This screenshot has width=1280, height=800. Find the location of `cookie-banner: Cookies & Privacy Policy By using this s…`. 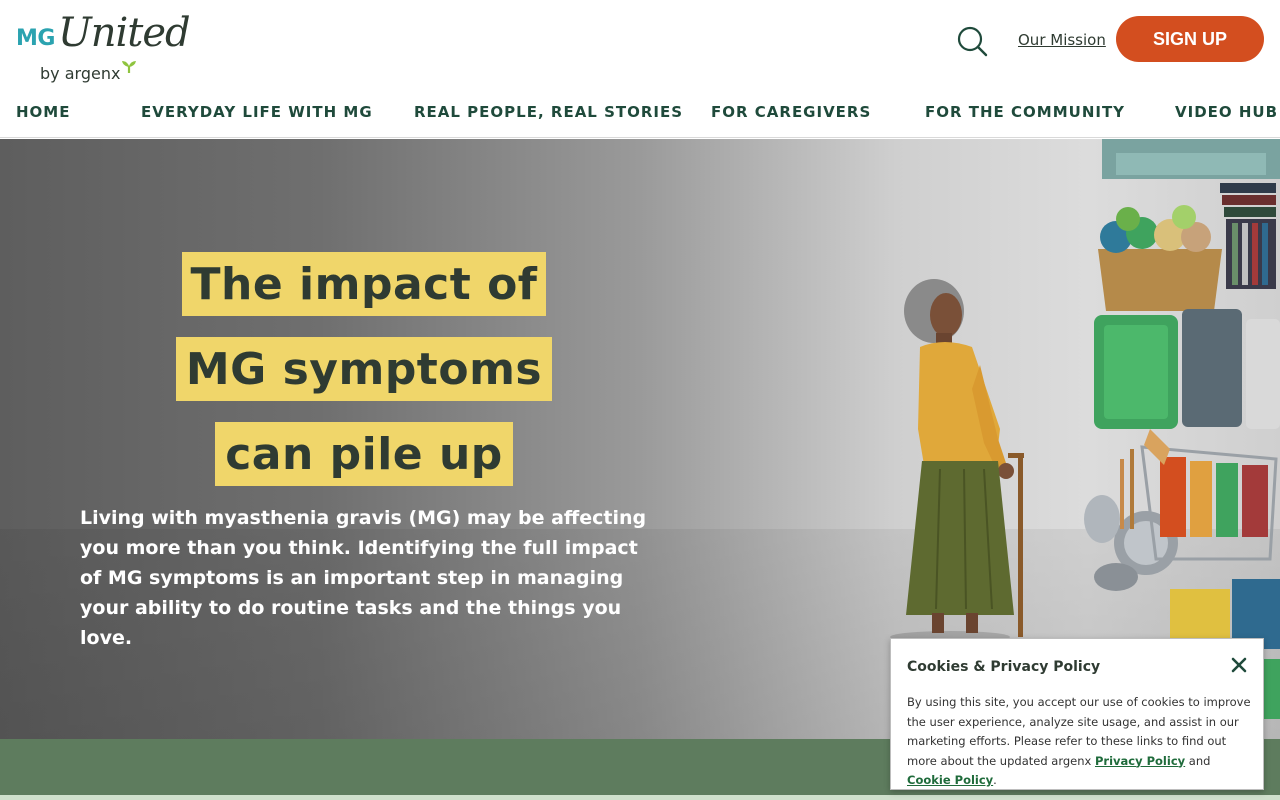

cookie-banner: Cookies & Privacy Policy By using this s… is located at coordinates (1077, 714).